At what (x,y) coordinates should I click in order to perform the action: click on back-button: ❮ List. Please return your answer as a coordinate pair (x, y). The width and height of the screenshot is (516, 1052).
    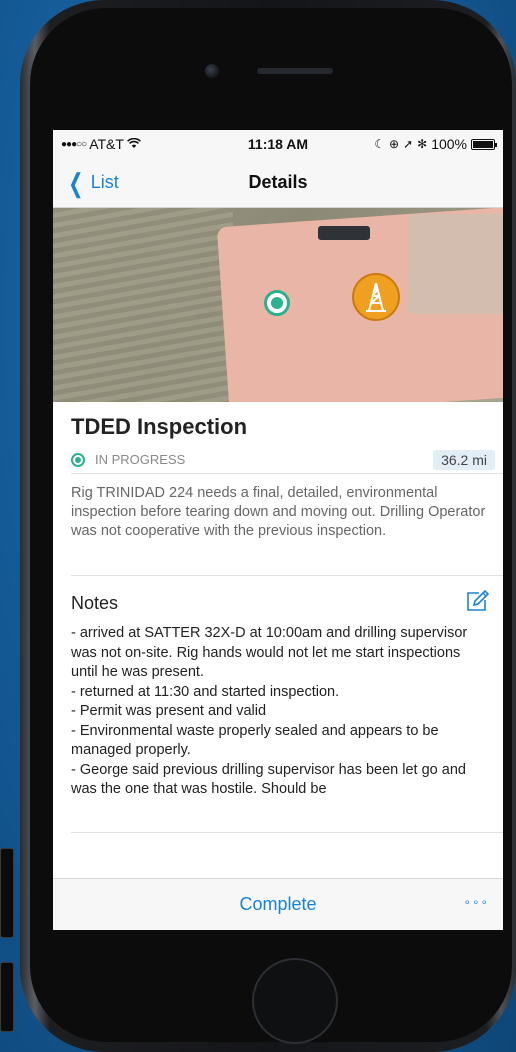
    Looking at the image, I should click on (92, 182).